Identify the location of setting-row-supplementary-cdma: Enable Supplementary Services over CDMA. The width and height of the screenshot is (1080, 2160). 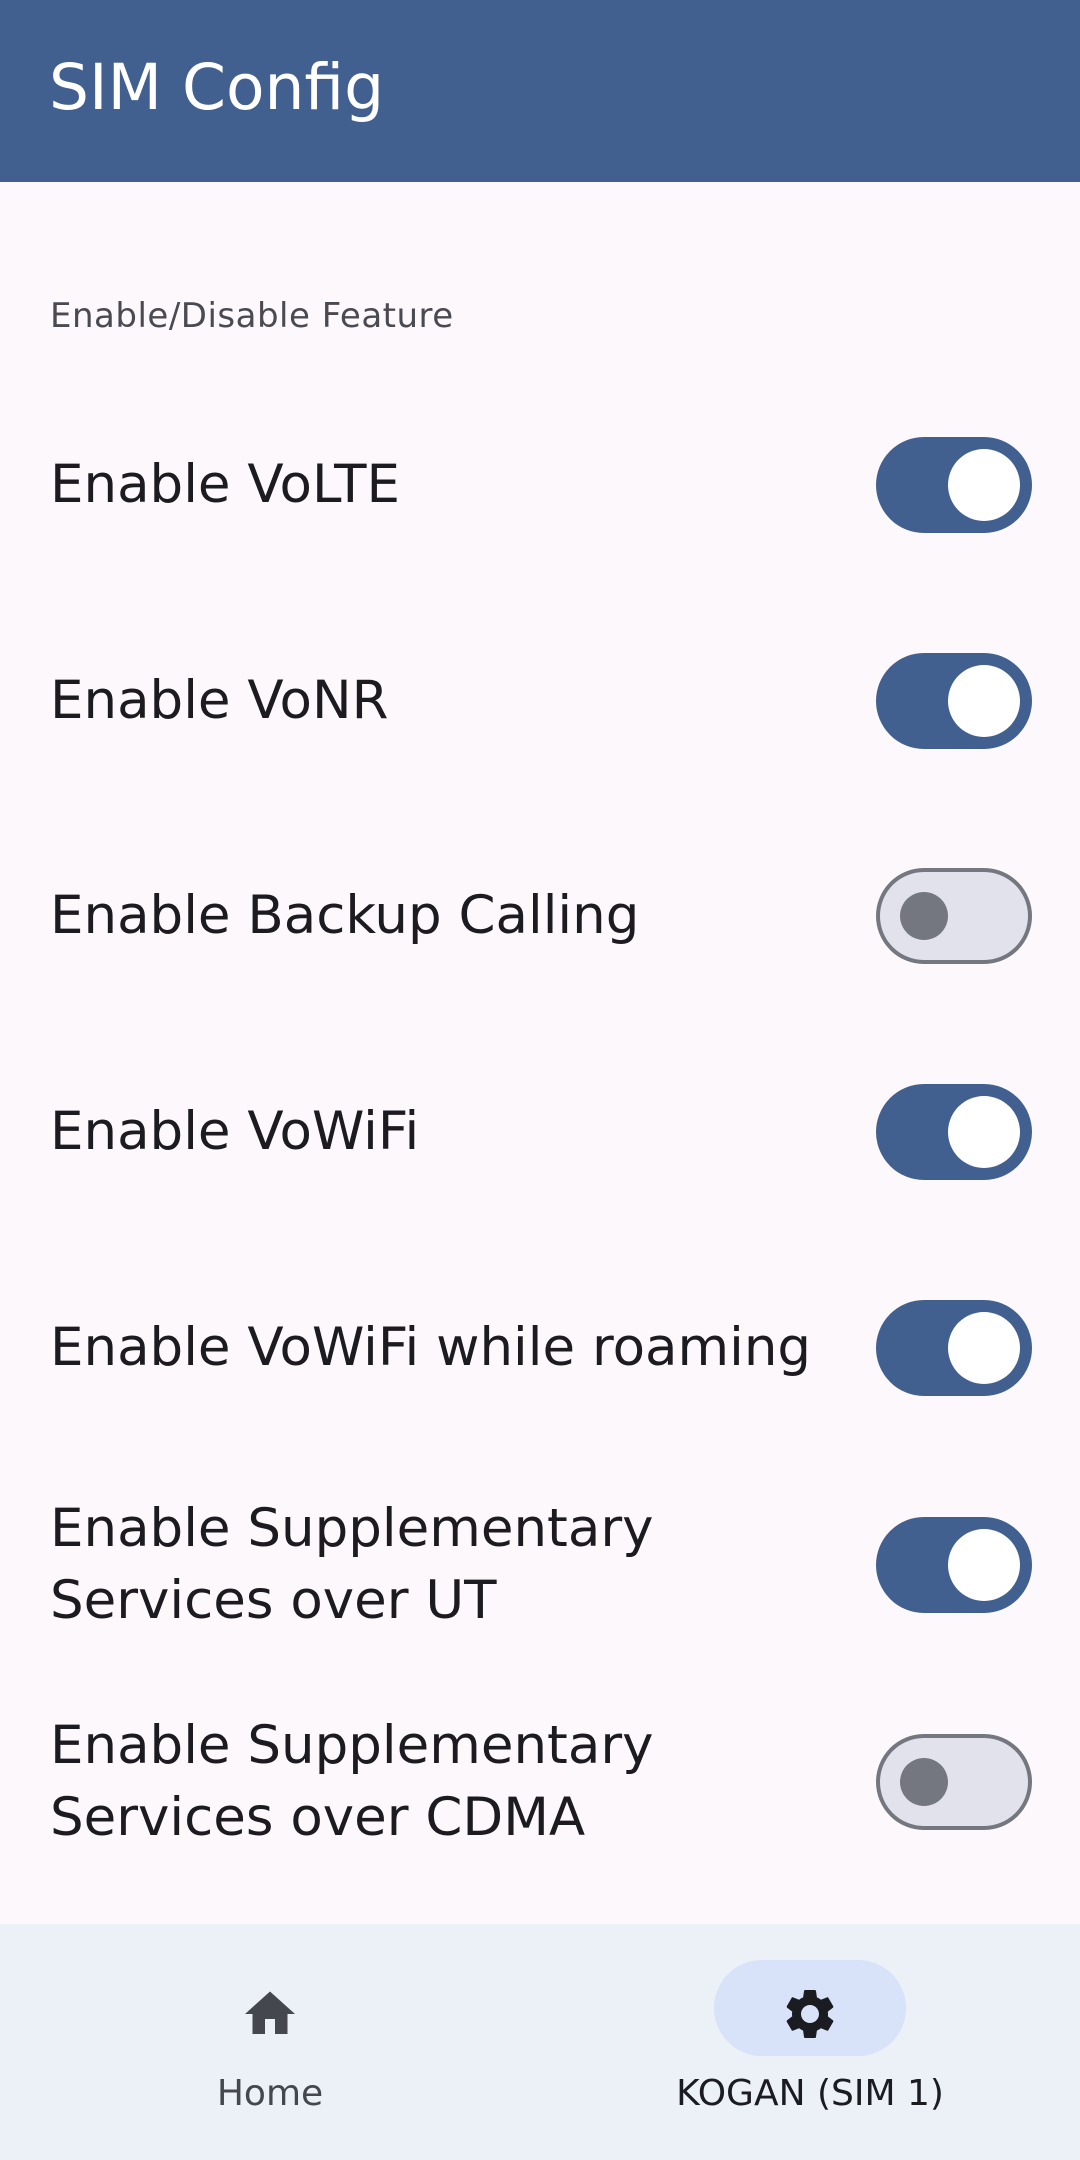
(540, 1782).